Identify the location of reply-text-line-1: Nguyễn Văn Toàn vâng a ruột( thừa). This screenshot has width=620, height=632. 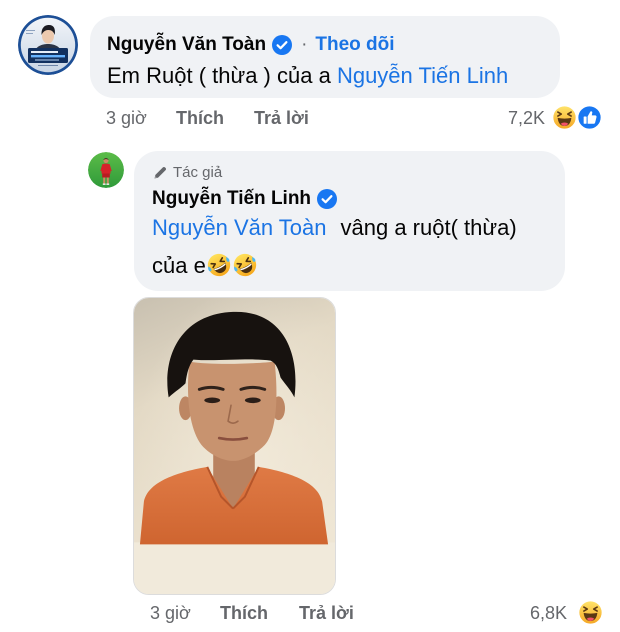
(334, 228).